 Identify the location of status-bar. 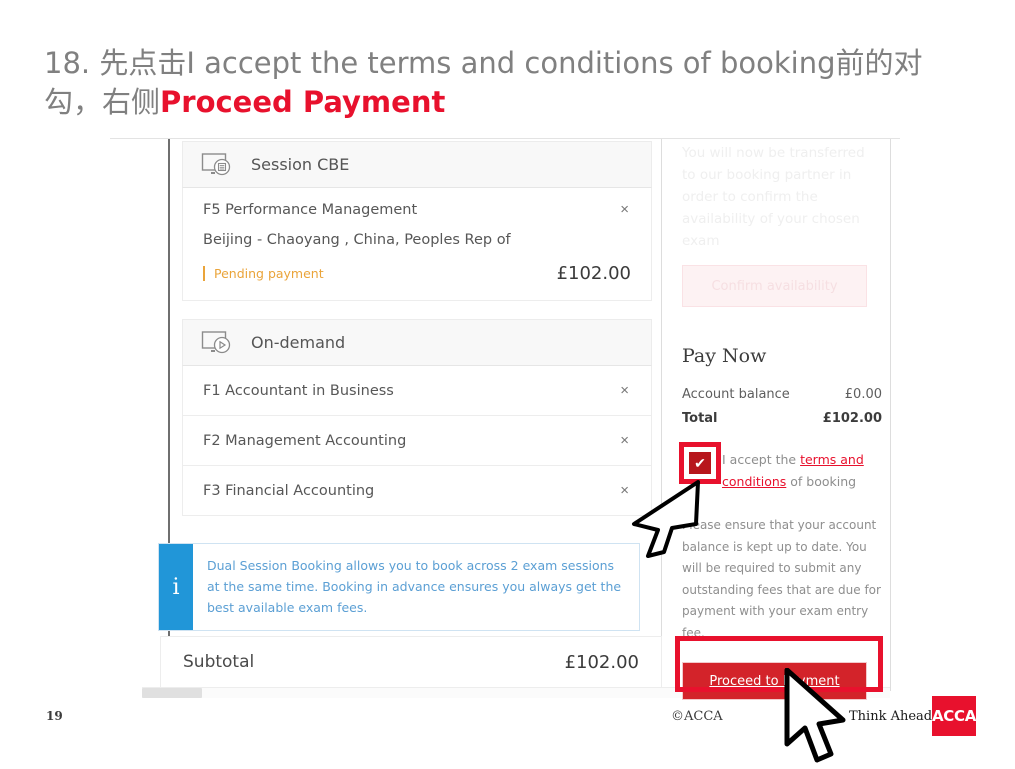
(204, 273).